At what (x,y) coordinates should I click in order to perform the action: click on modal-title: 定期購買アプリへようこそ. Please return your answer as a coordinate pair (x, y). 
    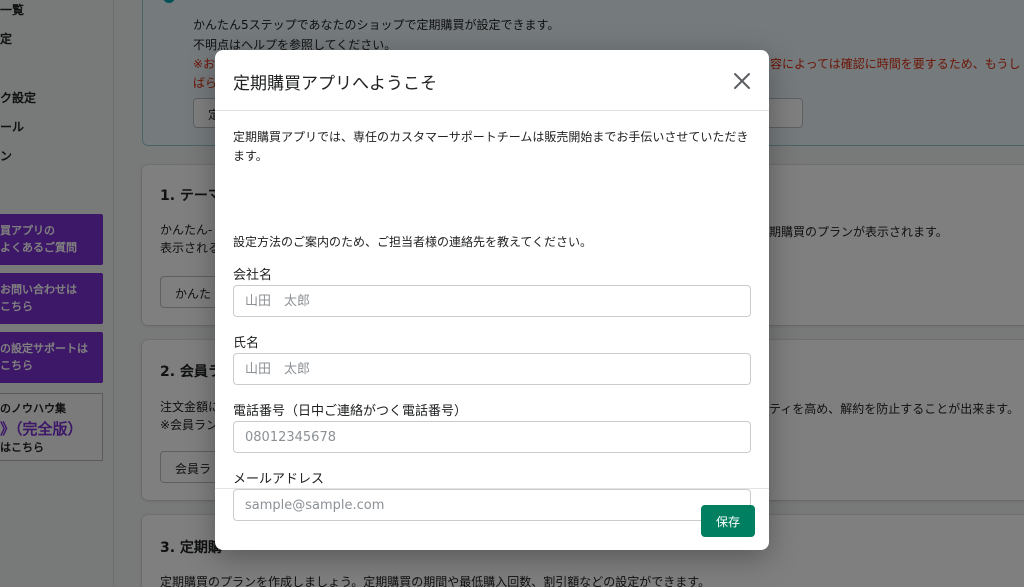
    Looking at the image, I should click on (335, 84).